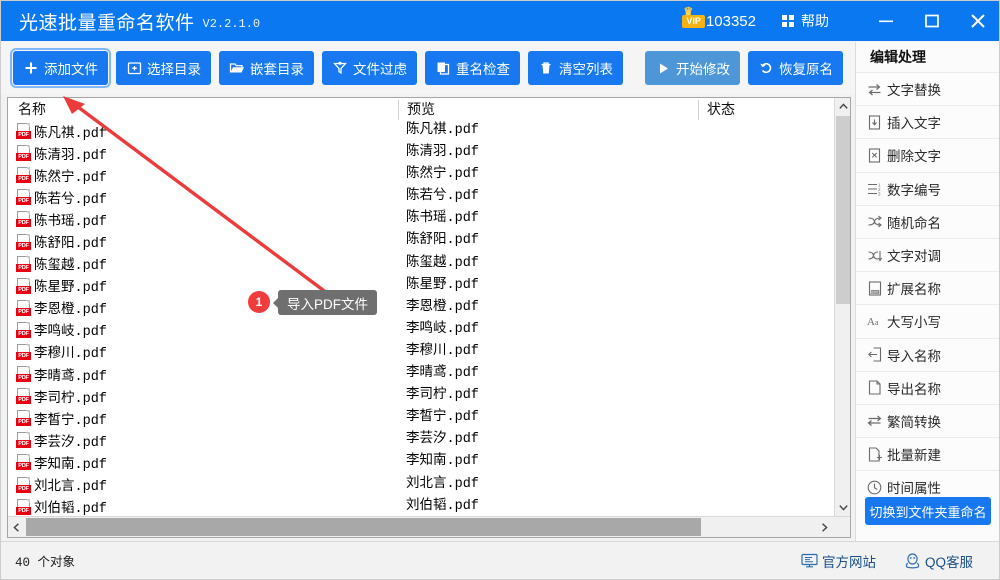  What do you see at coordinates (500, 560) in the screenshot?
I see `status-bar: 40 个对象 官方网站 QQ客服` at bounding box center [500, 560].